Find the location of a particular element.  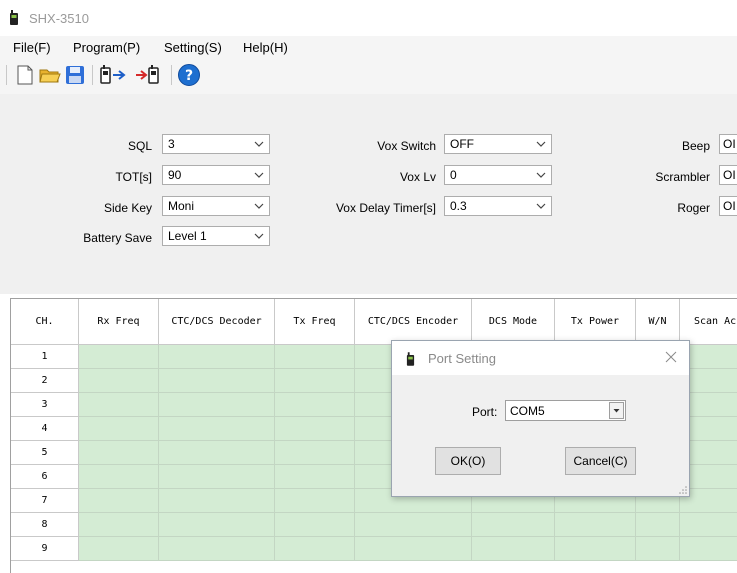

column-header-ch: CH. is located at coordinates (45, 322).